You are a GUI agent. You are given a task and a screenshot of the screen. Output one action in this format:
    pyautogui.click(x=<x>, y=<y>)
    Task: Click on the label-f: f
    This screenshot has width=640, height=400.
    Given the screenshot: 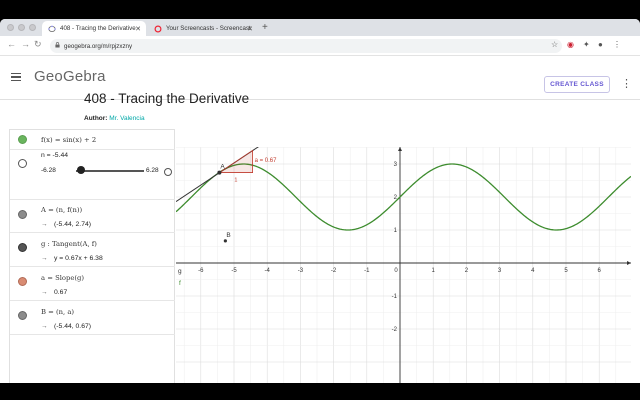 What is the action you would take?
    pyautogui.click(x=180, y=283)
    